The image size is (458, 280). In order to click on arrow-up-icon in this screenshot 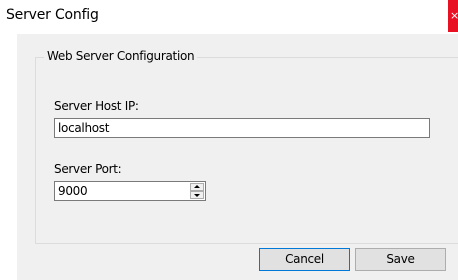, I will do `click(197, 186)`.